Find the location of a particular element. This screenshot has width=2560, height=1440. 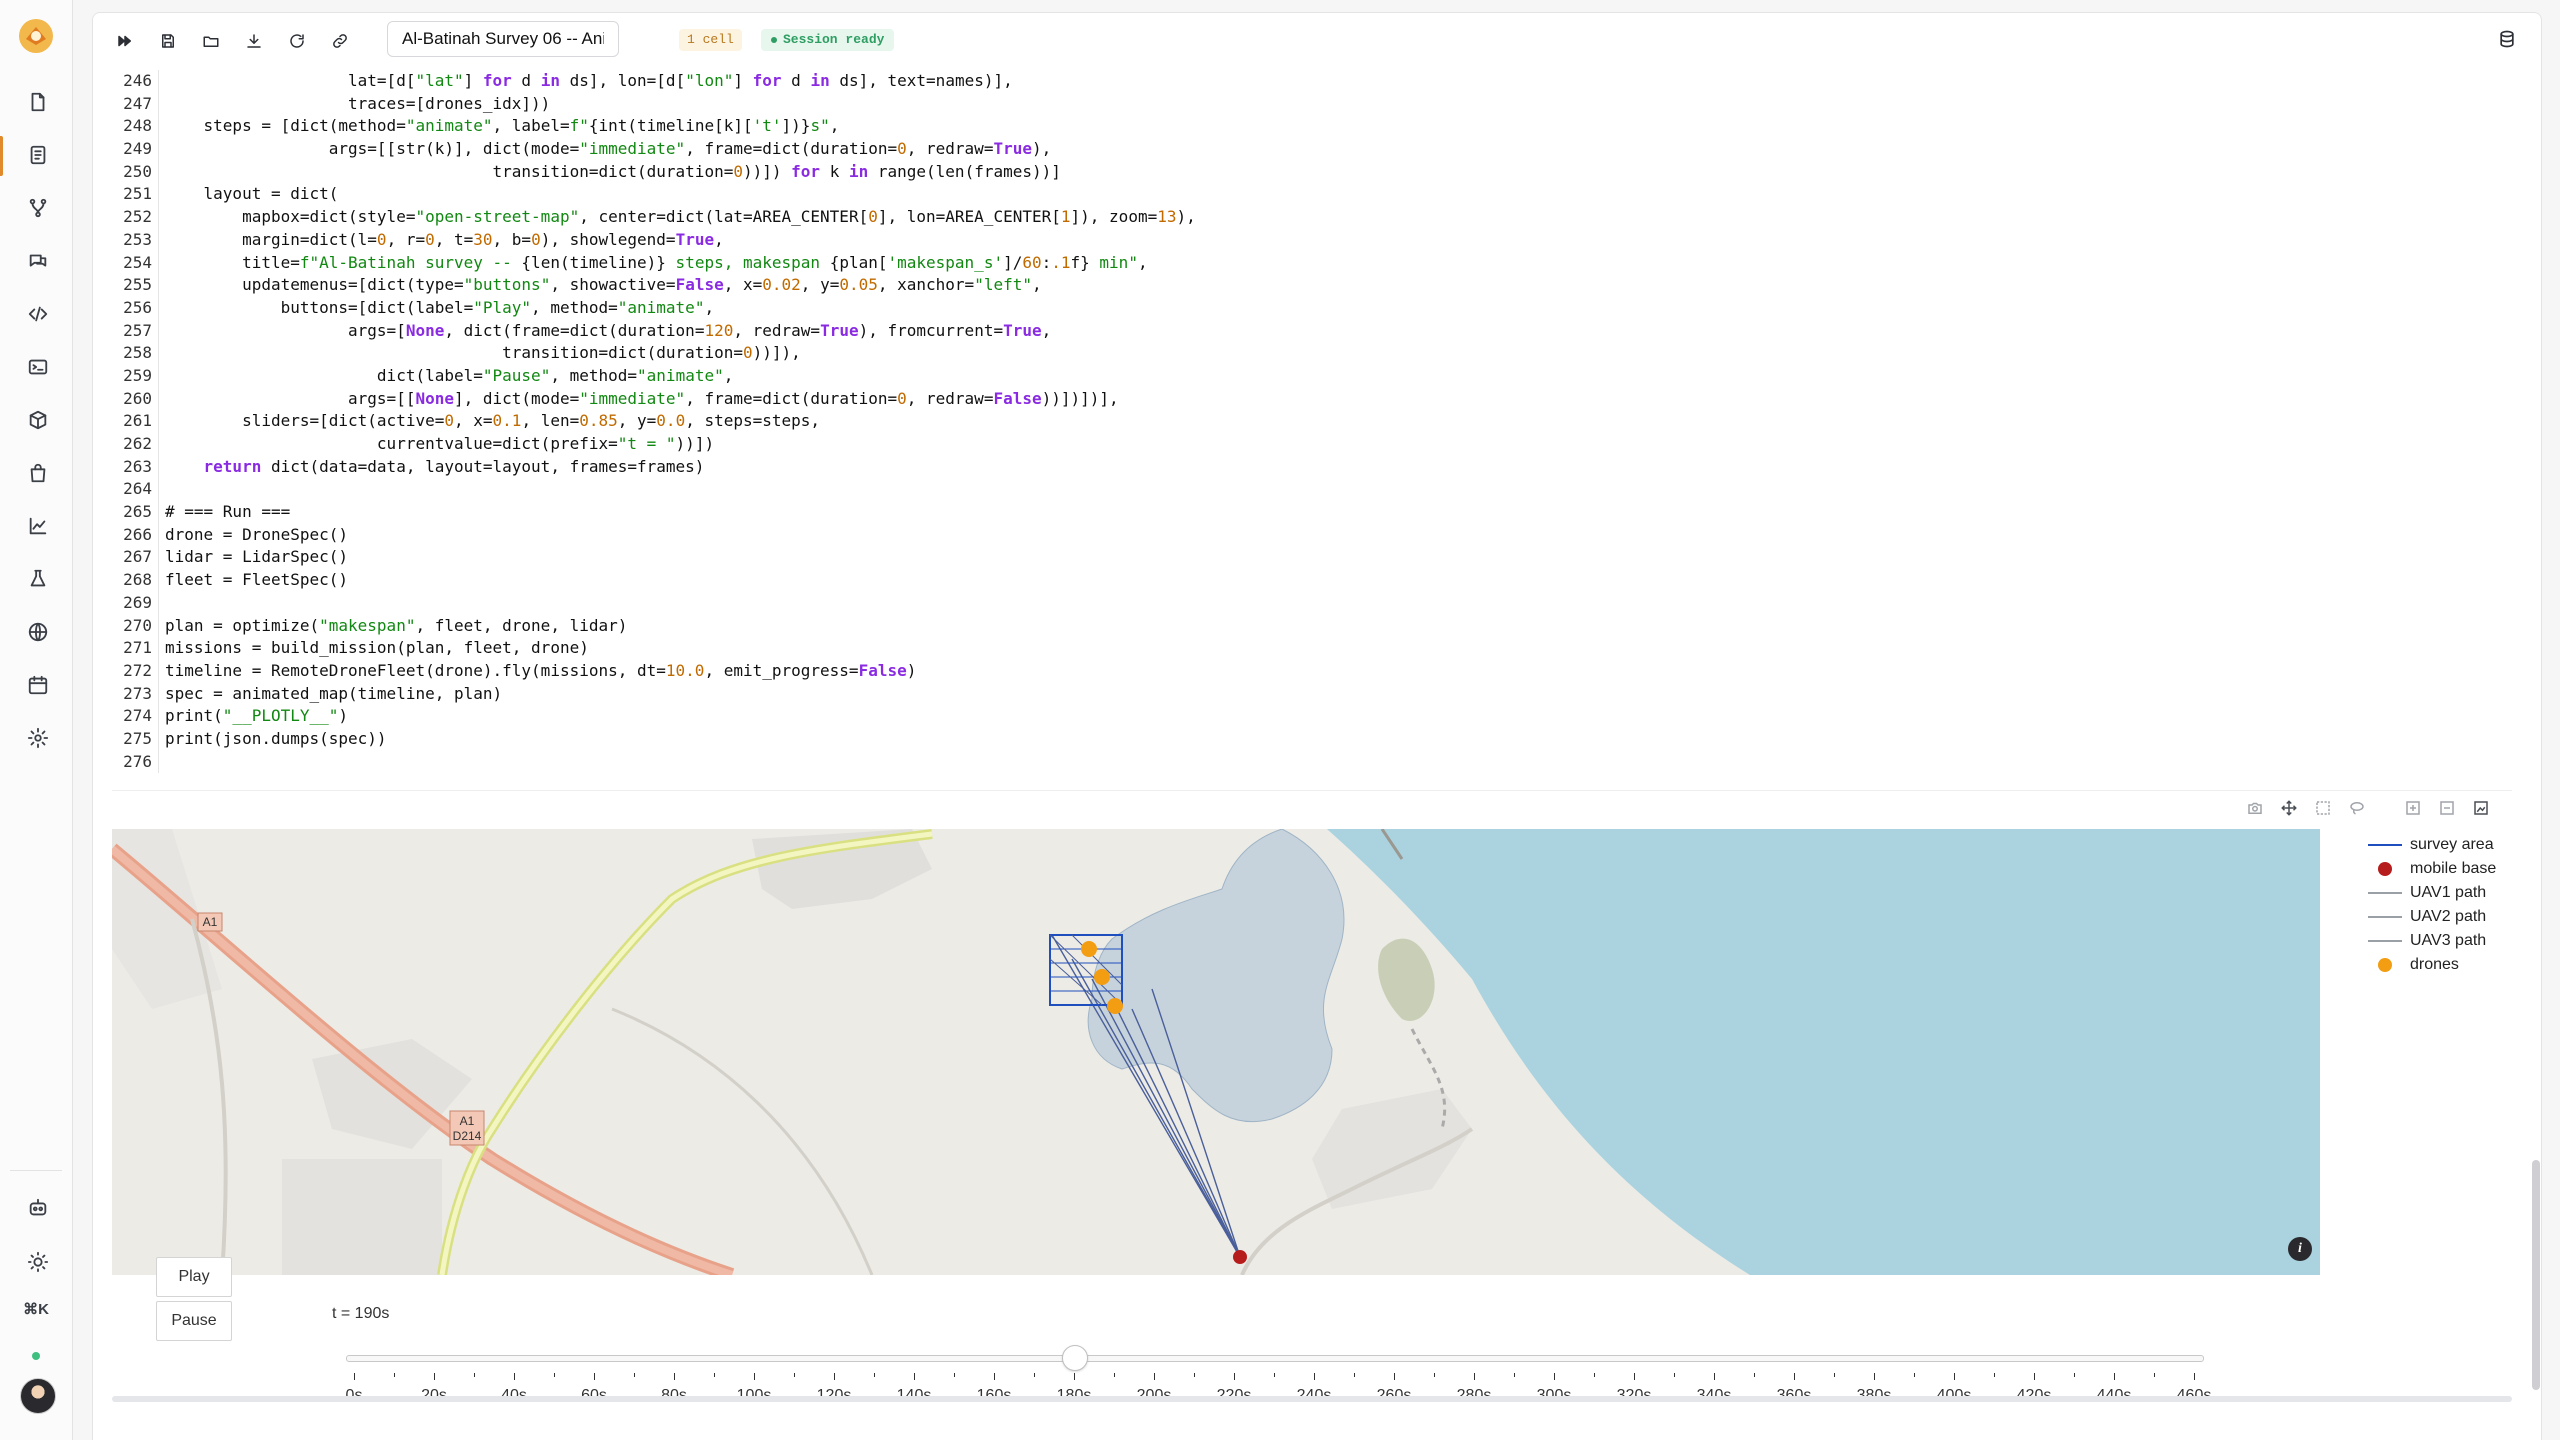

code-line: 273 spec = animated_map(timeline, plan) is located at coordinates (1312, 694).